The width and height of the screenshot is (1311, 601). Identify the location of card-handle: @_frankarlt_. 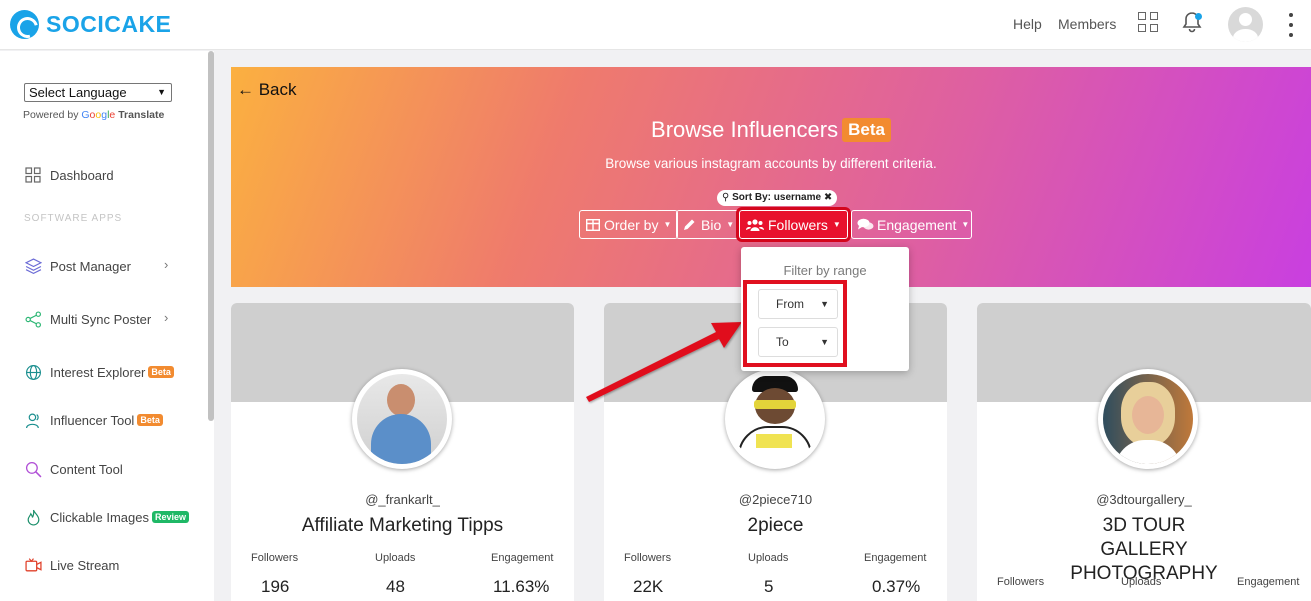
(402, 499).